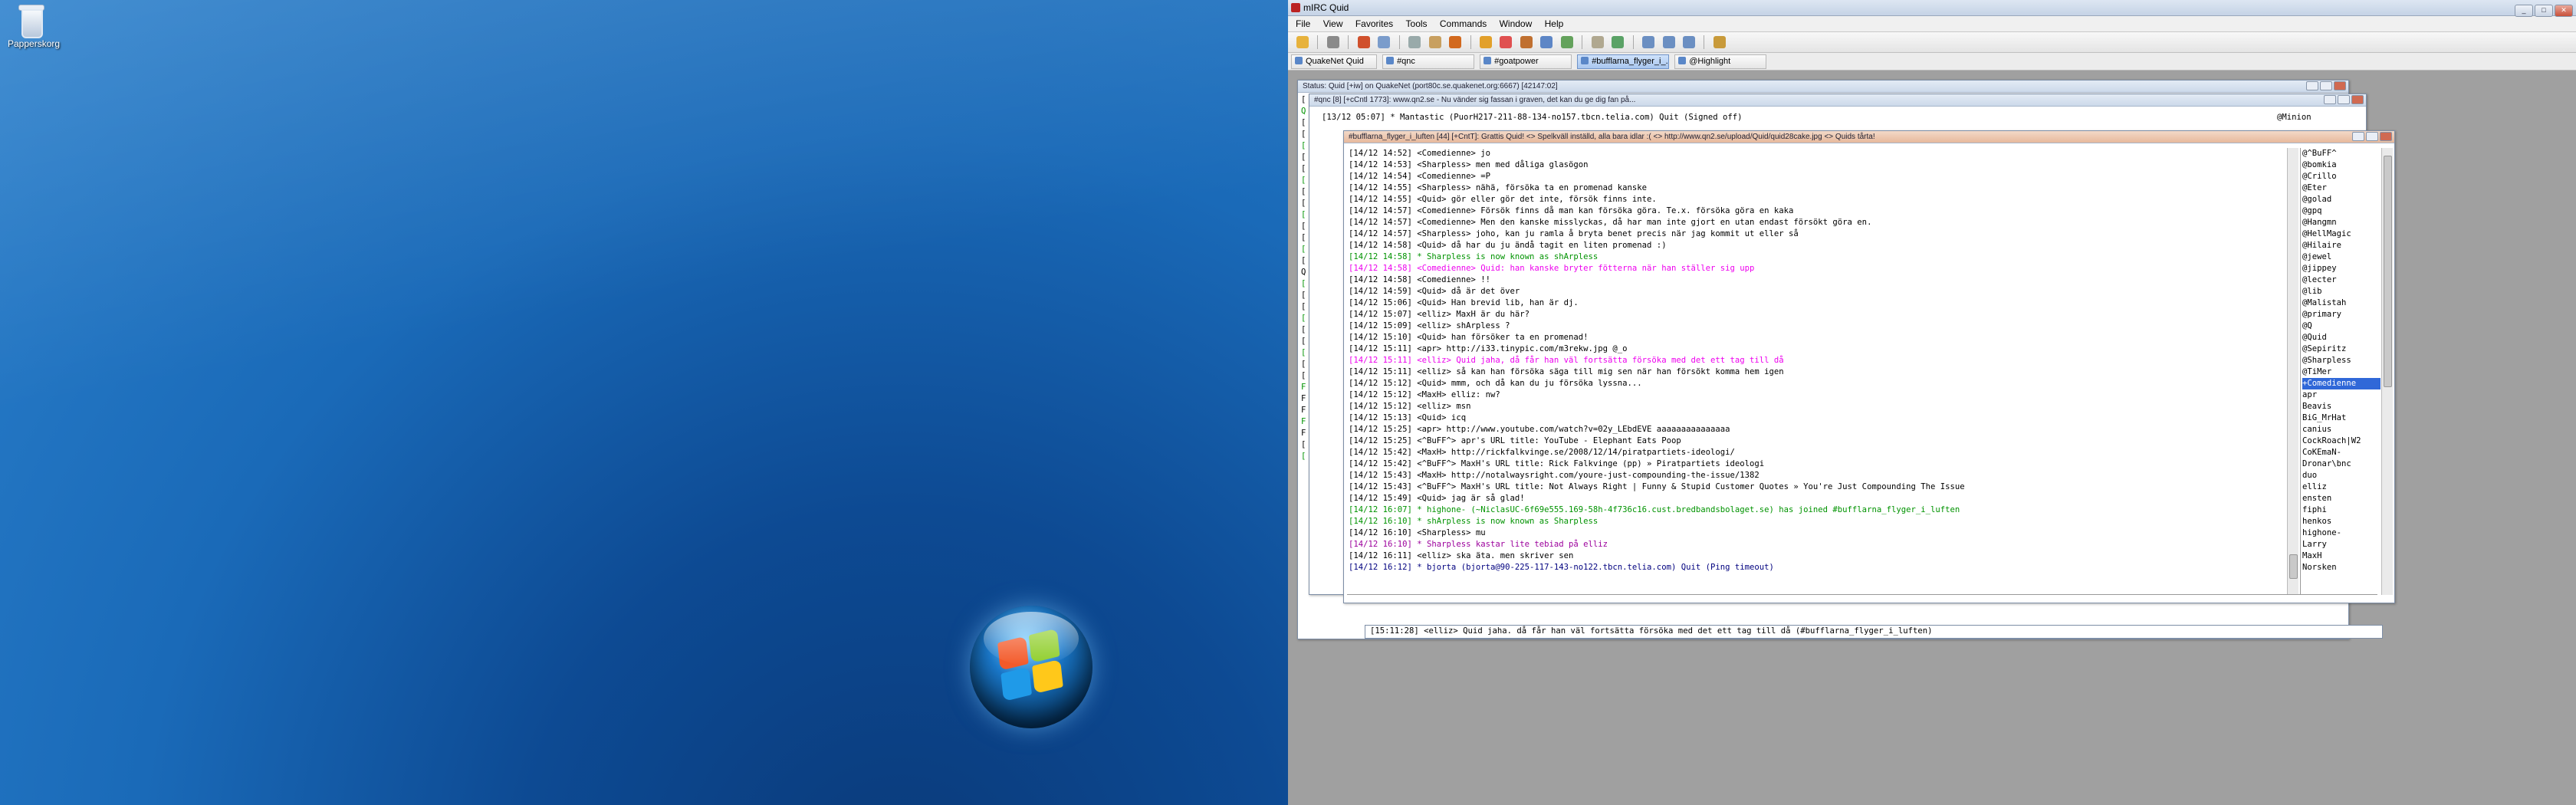  Describe the element at coordinates (1334, 62) in the screenshot. I see `switch-status-quakenet: QuakeNet Quid` at that location.